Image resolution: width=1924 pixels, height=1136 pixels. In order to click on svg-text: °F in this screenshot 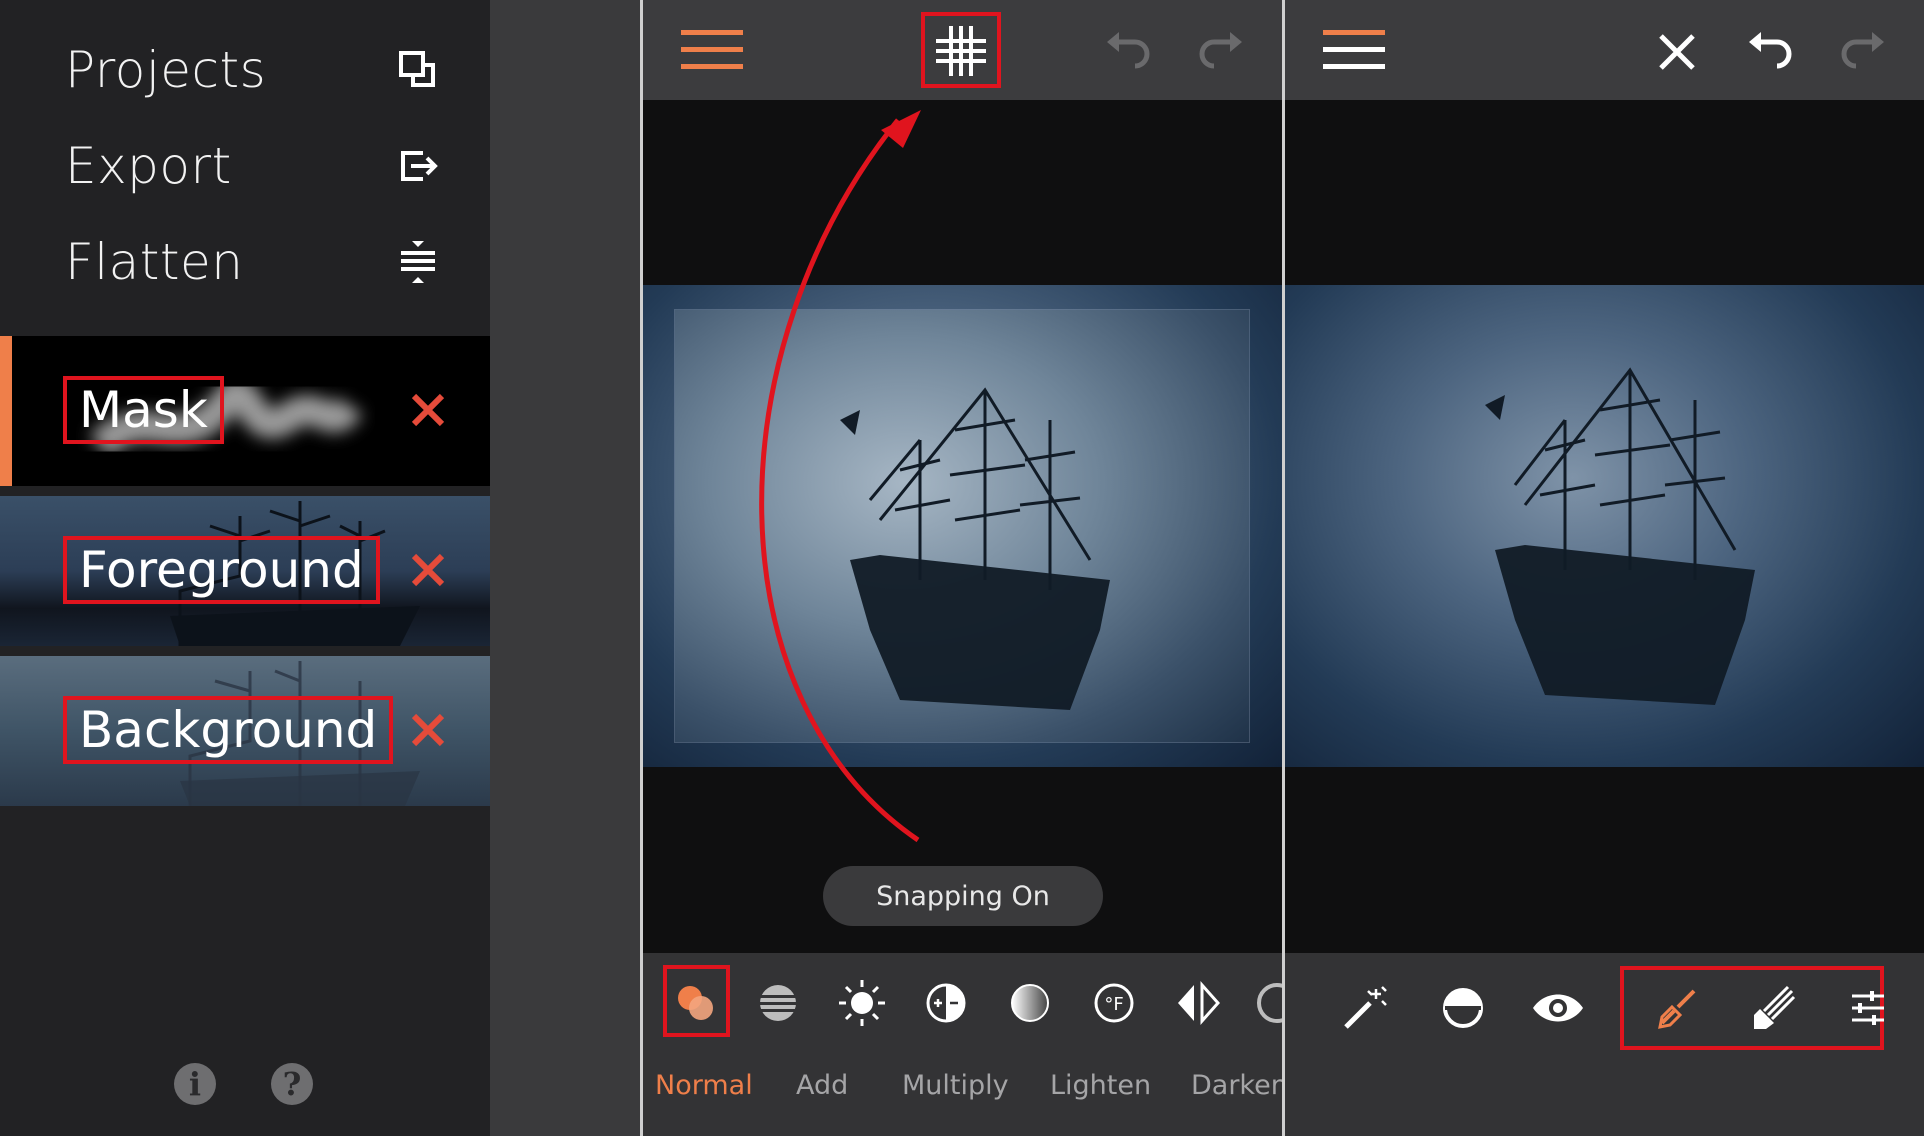, I will do `click(1113, 1004)`.